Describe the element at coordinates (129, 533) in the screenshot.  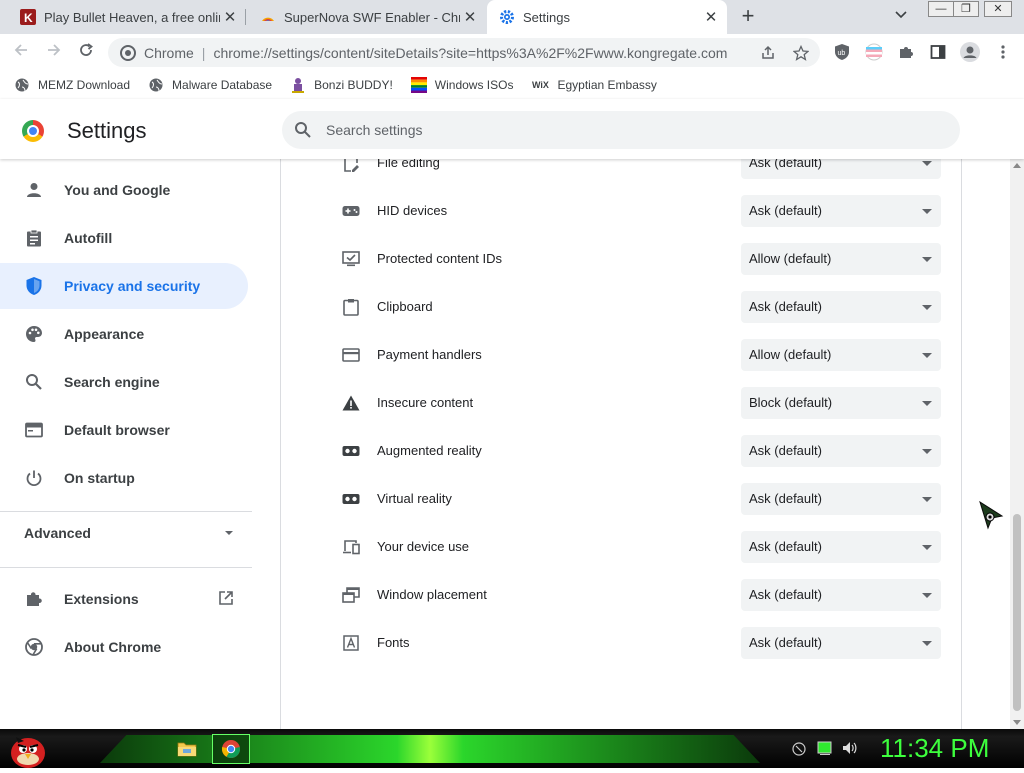
I see `sidebar-advanced-toggle: Advanced` at that location.